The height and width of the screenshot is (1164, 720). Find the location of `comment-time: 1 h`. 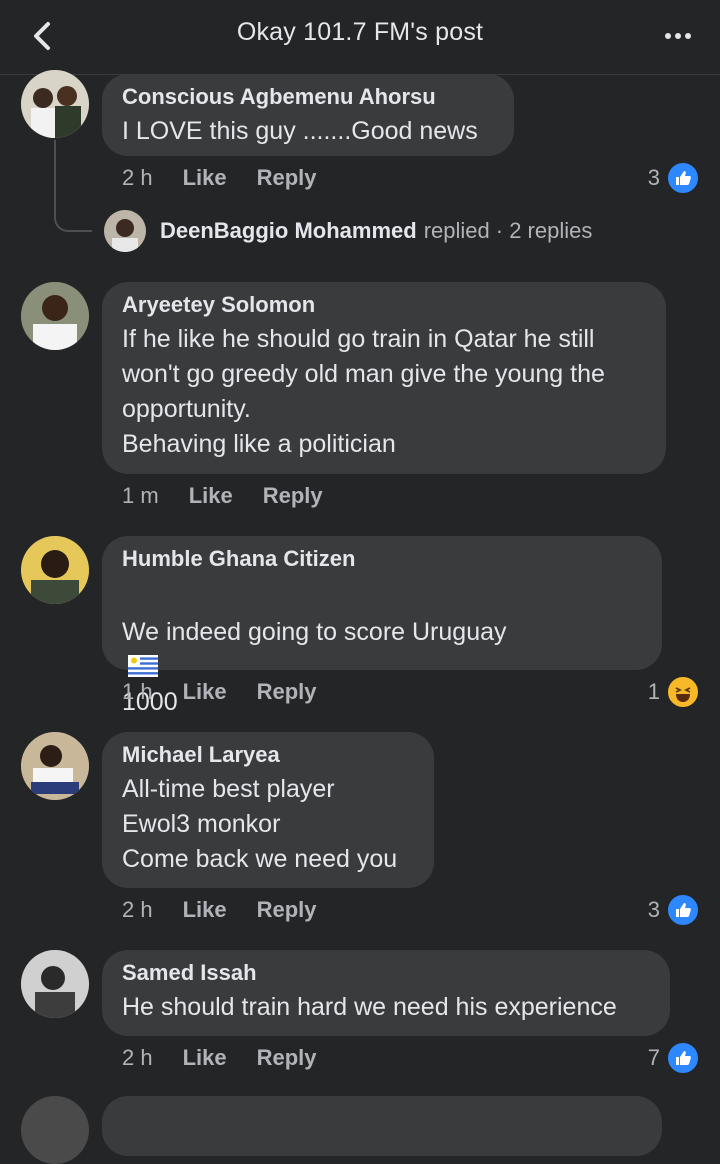

comment-time: 1 h is located at coordinates (137, 691).